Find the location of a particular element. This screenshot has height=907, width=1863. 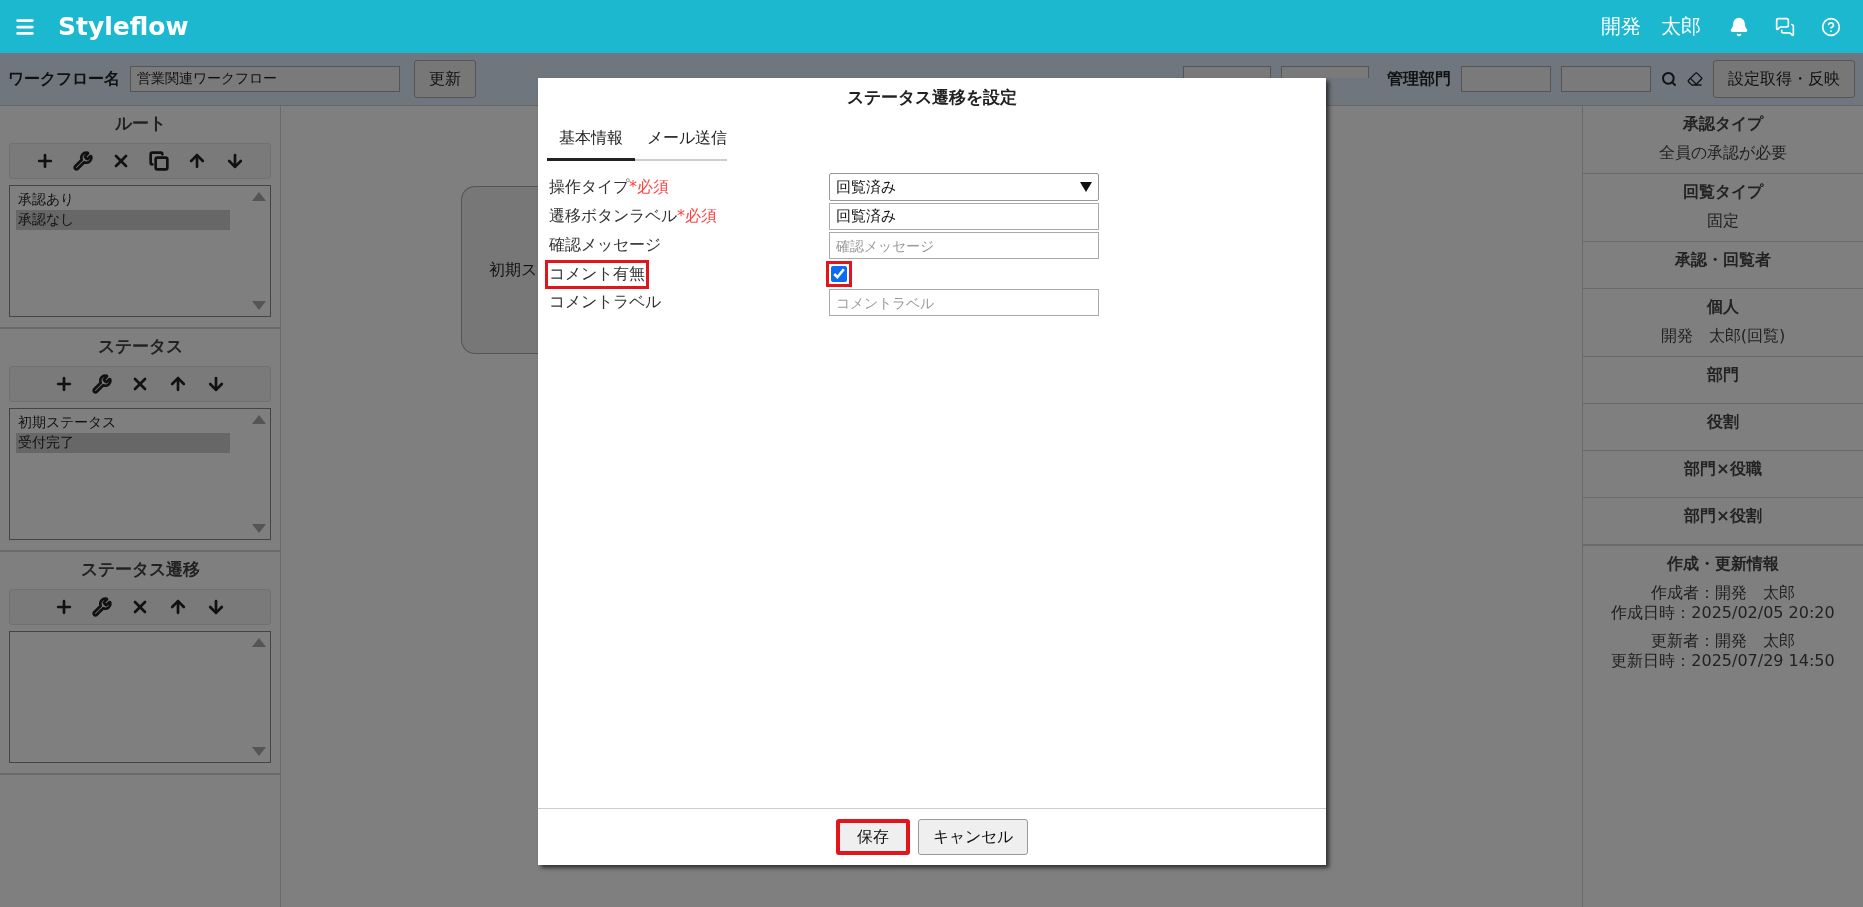

info-text: 固定 is located at coordinates (1723, 221).